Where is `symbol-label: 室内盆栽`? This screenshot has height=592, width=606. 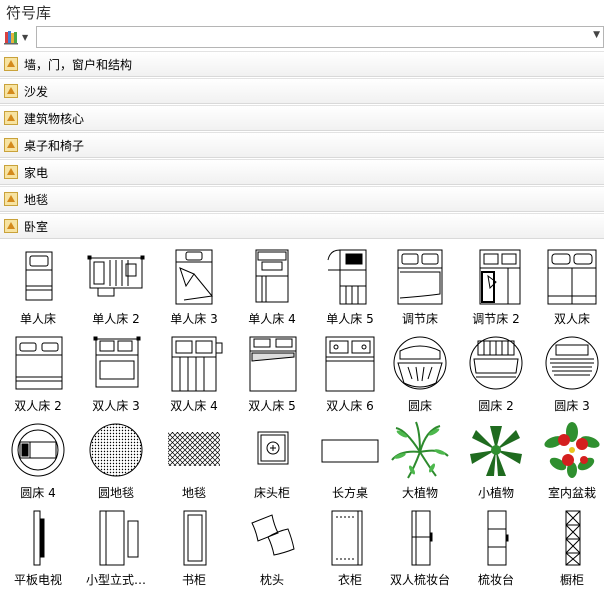
symbol-label: 室内盆栽 is located at coordinates (571, 493).